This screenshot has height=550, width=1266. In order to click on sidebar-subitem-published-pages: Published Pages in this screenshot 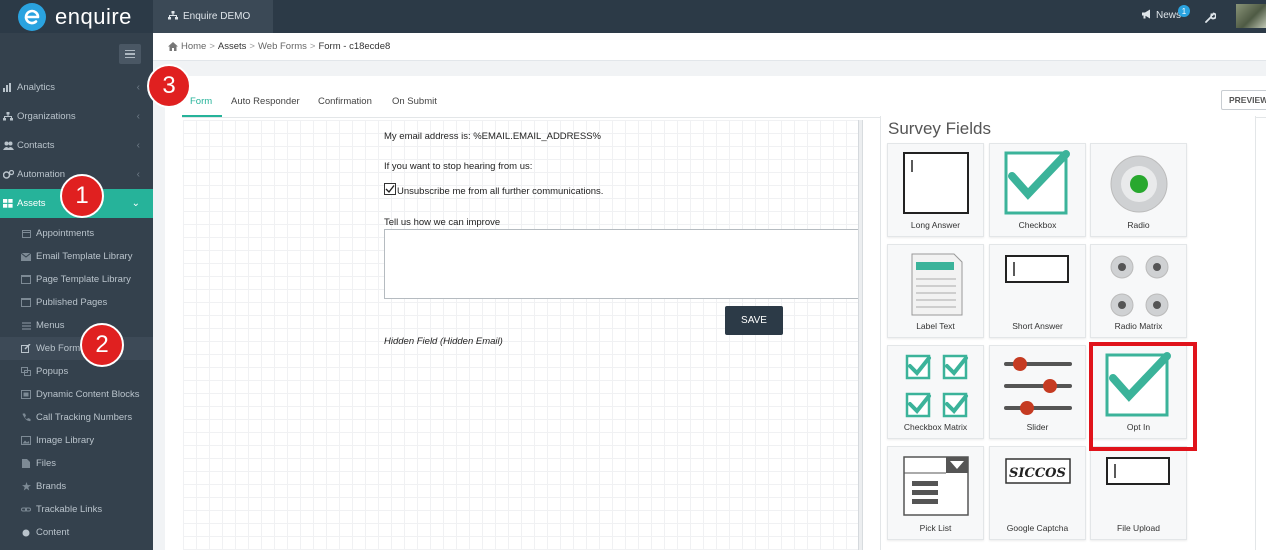, I will do `click(76, 302)`.